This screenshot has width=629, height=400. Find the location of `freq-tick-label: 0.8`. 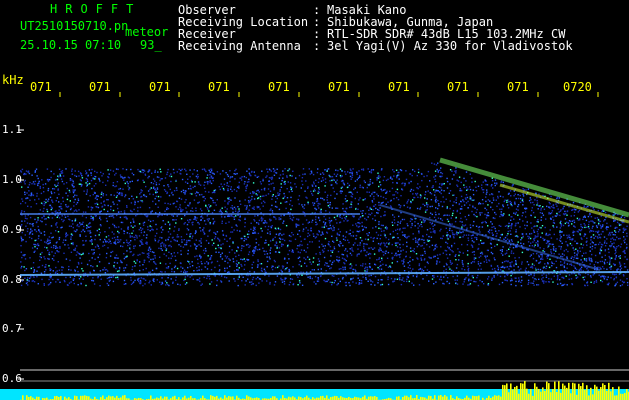

freq-tick-label: 0.8 is located at coordinates (12, 279).